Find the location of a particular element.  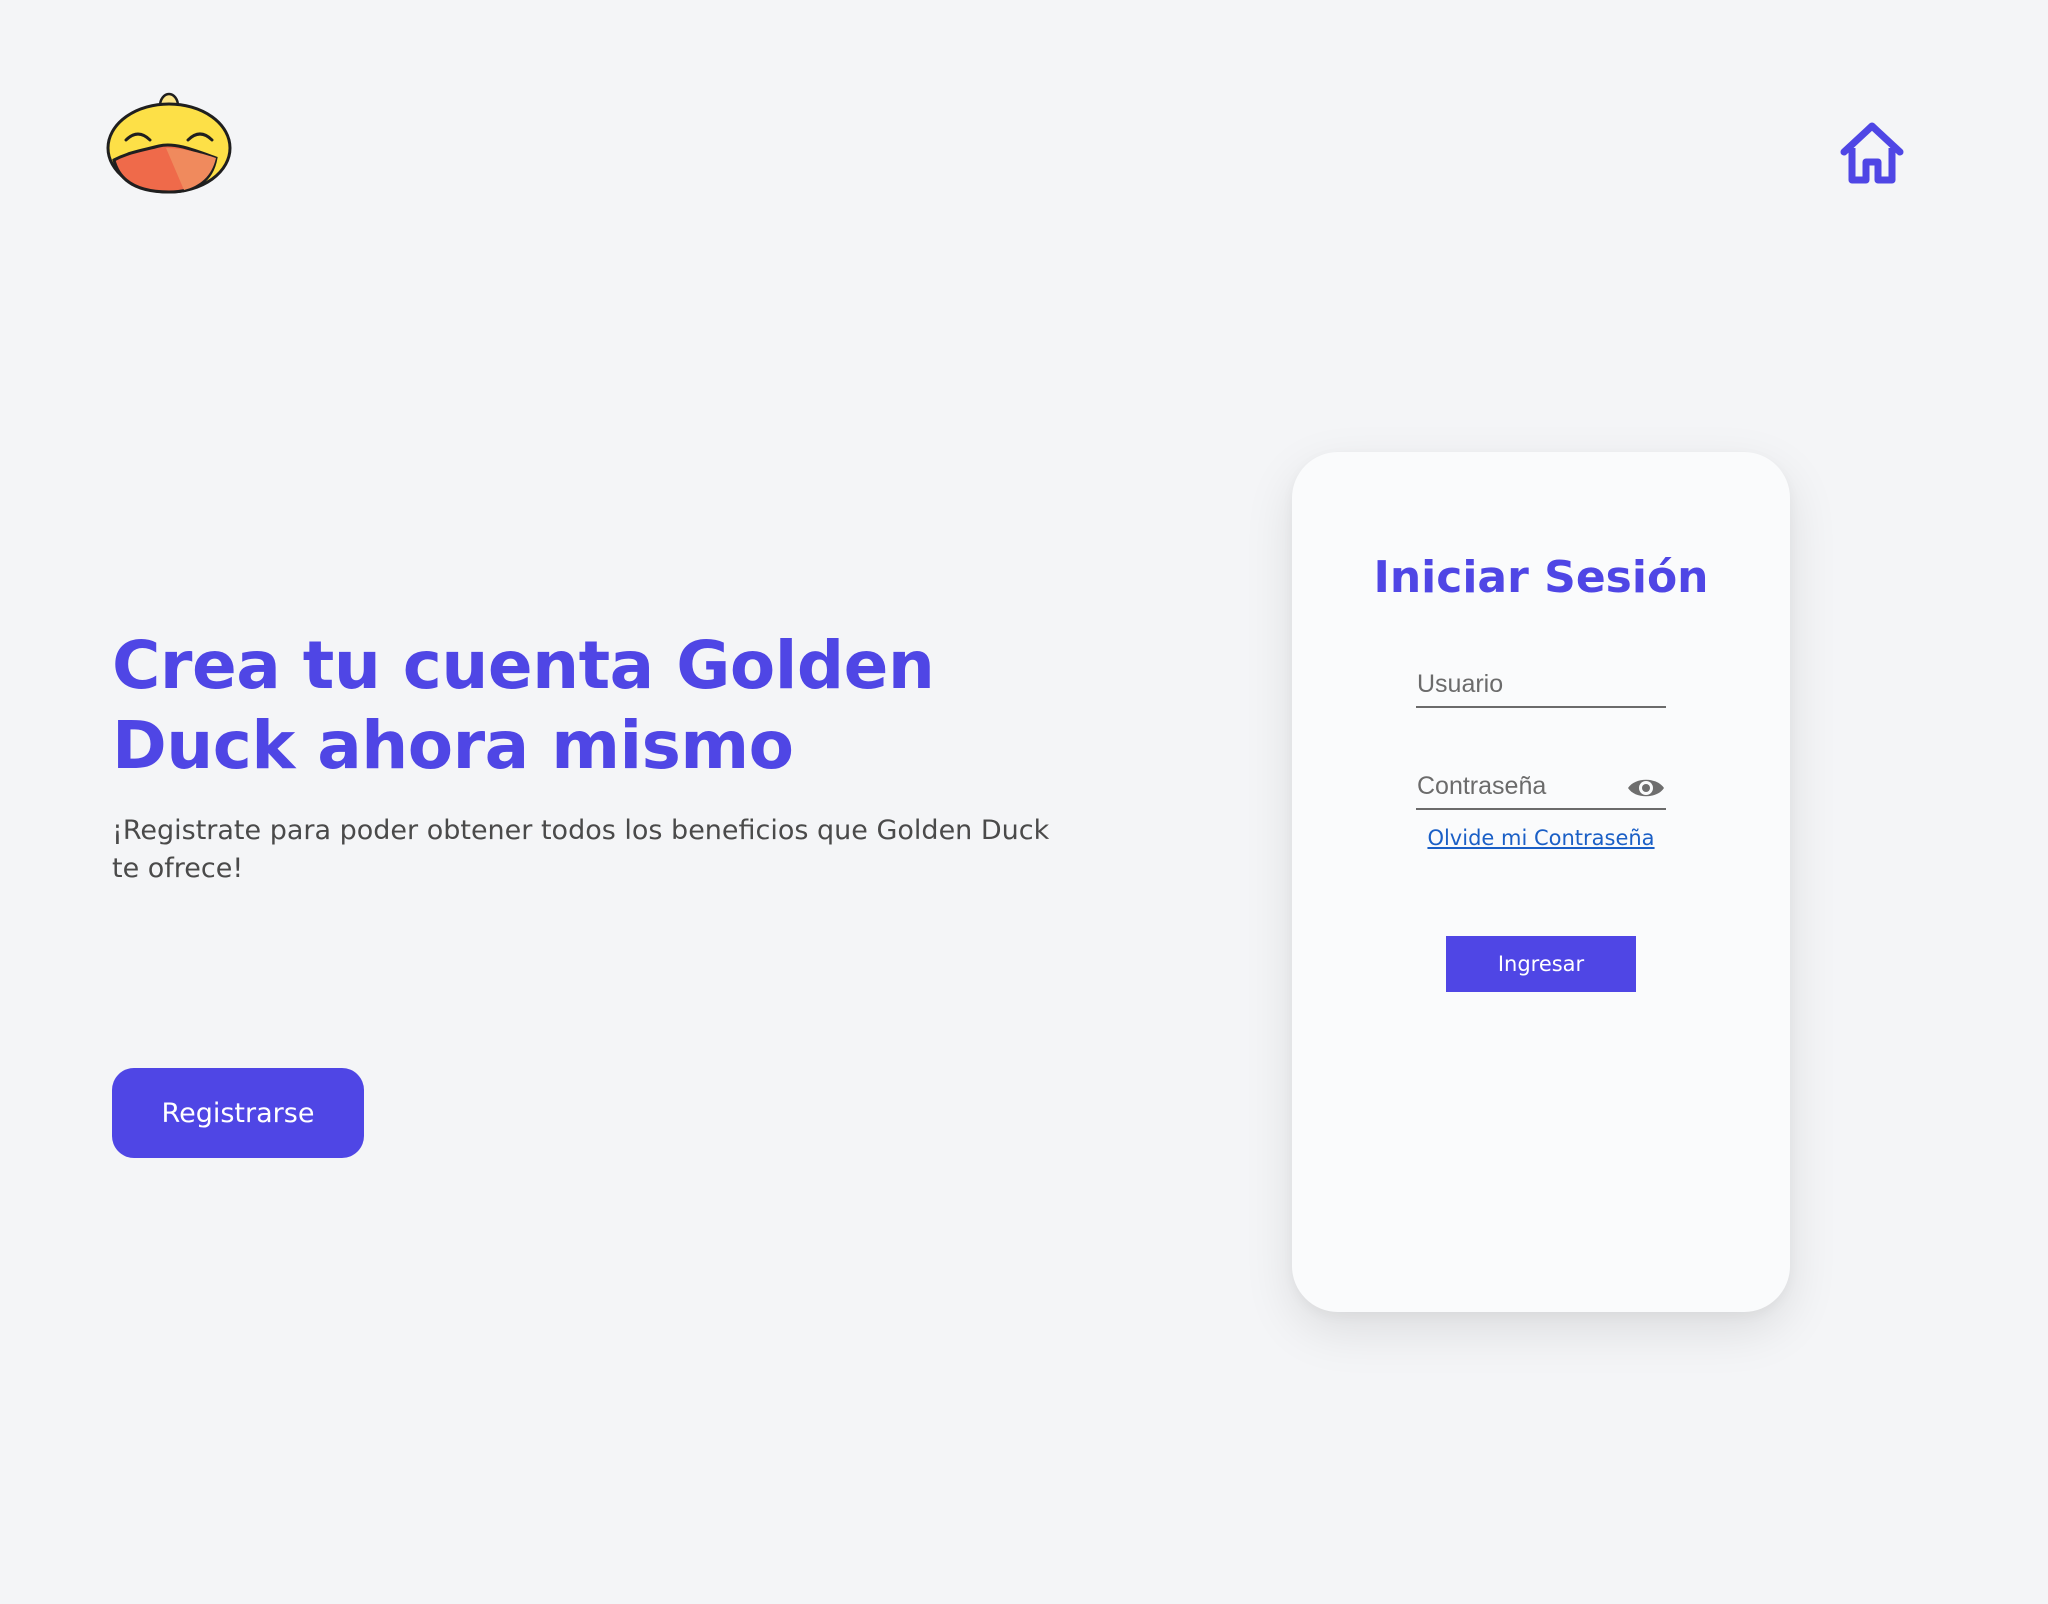

login-title: Iniciar Sesión is located at coordinates (1541, 577).